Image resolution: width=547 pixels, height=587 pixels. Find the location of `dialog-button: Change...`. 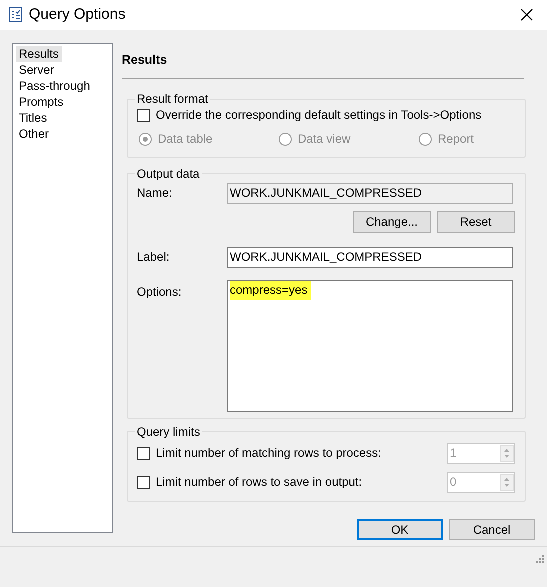

dialog-button: Change... is located at coordinates (392, 221).